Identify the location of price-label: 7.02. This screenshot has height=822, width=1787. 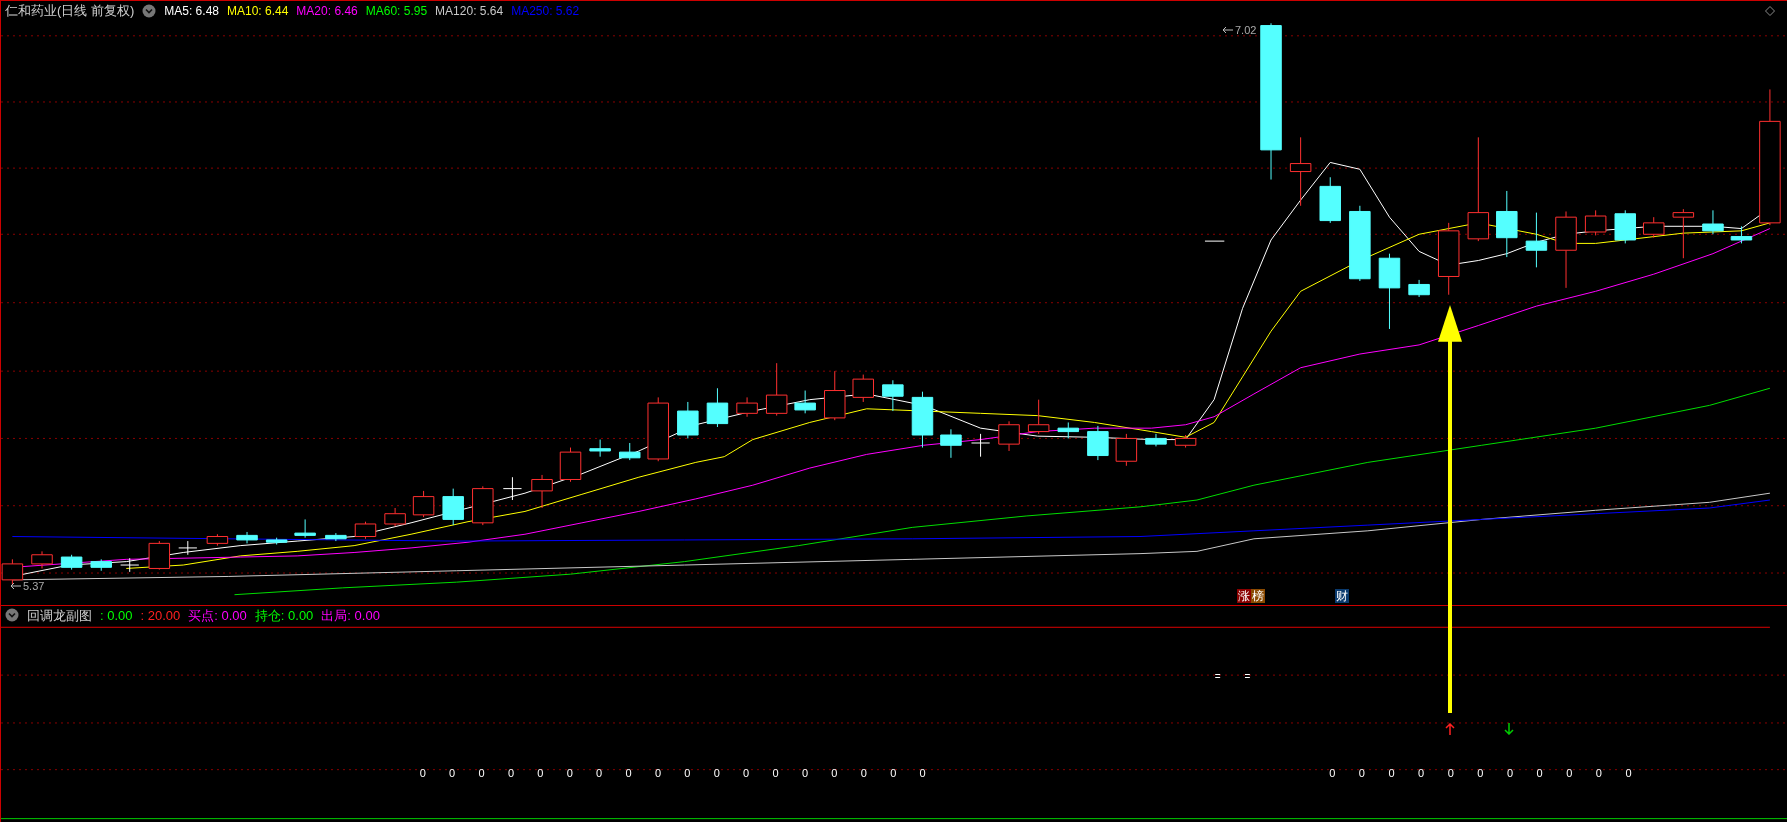
(1246, 30).